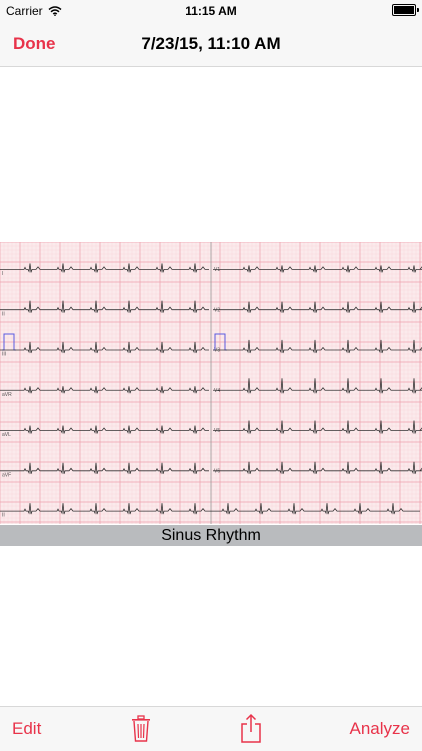 This screenshot has width=422, height=751. Describe the element at coordinates (217, 270) in the screenshot. I see `lead-label: V1` at that location.